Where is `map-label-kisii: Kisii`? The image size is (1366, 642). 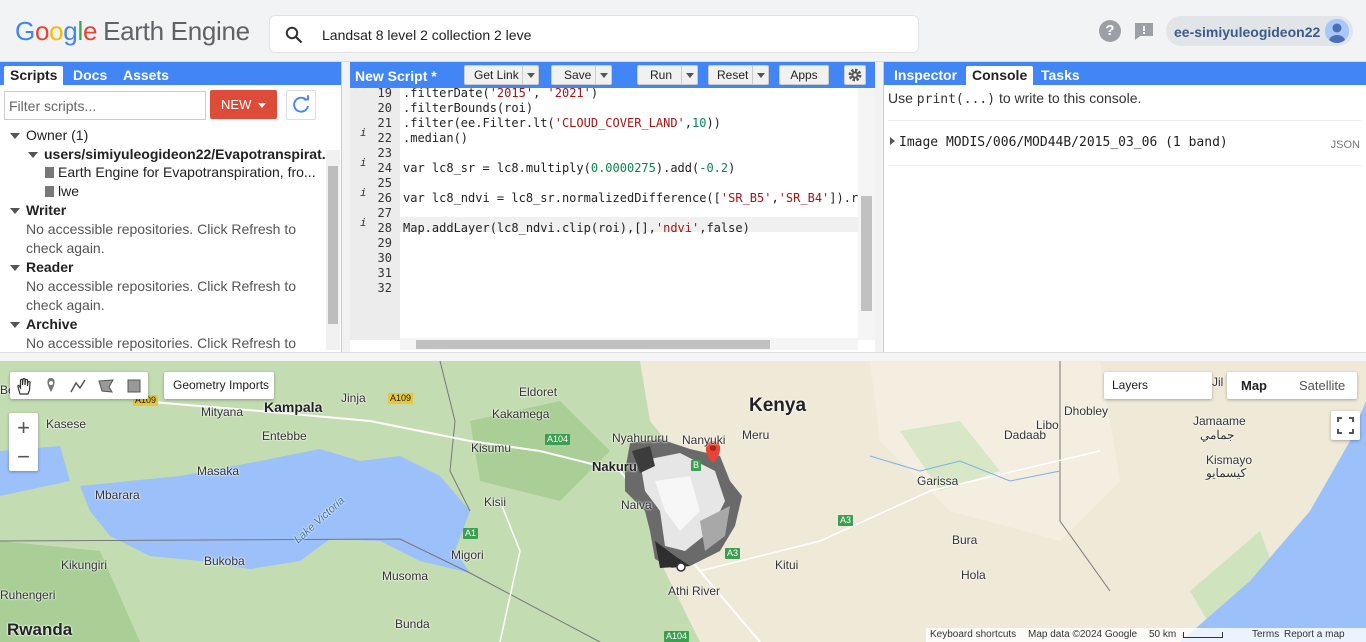
map-label-kisii: Kisii is located at coordinates (495, 502).